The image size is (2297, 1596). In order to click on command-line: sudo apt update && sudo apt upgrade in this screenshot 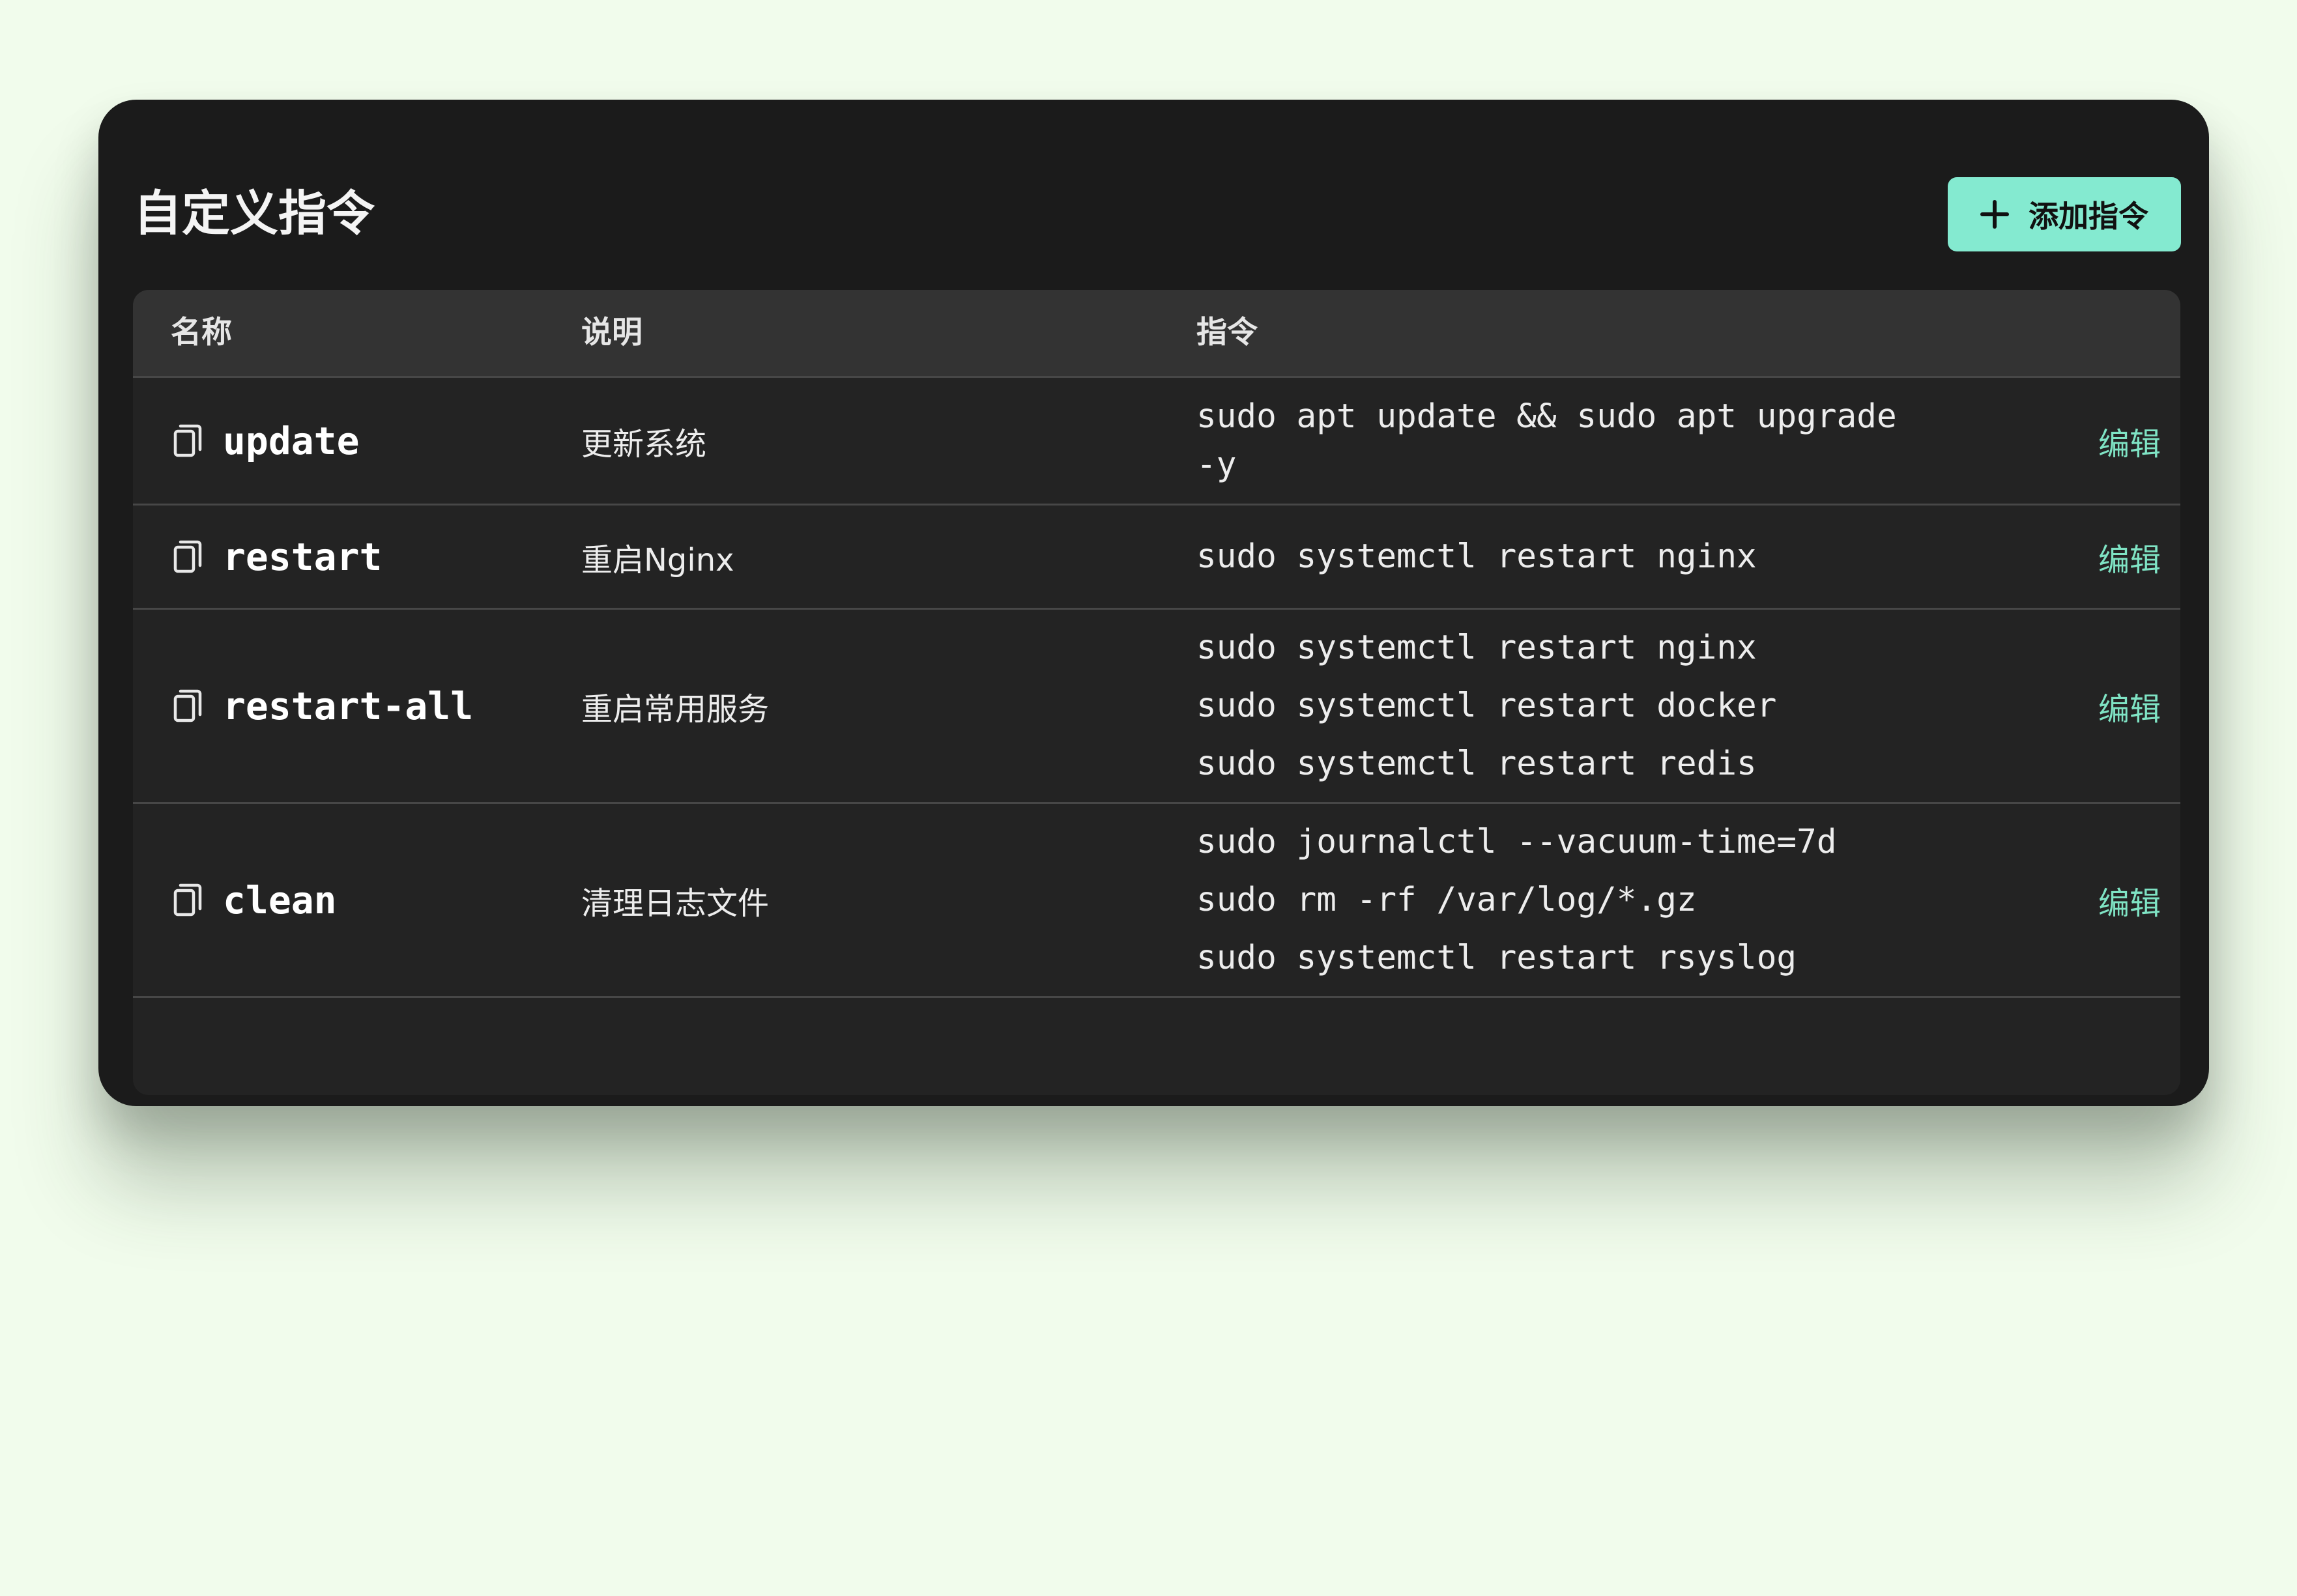, I will do `click(1547, 417)`.